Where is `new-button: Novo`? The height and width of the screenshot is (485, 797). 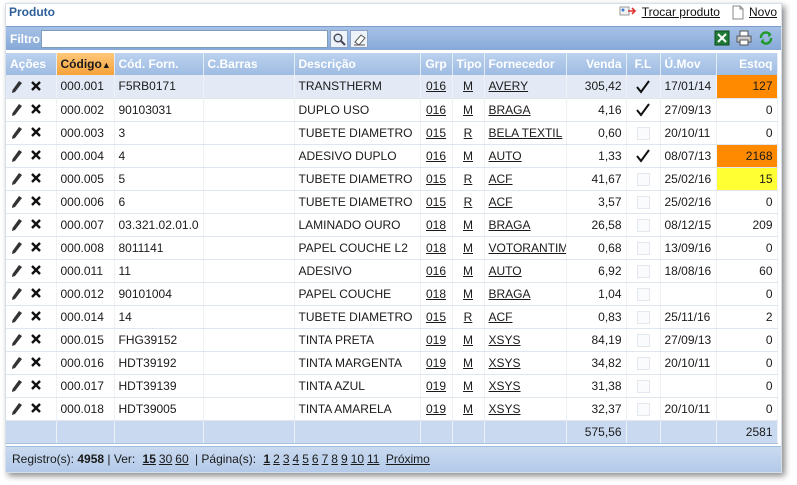 new-button: Novo is located at coordinates (754, 12).